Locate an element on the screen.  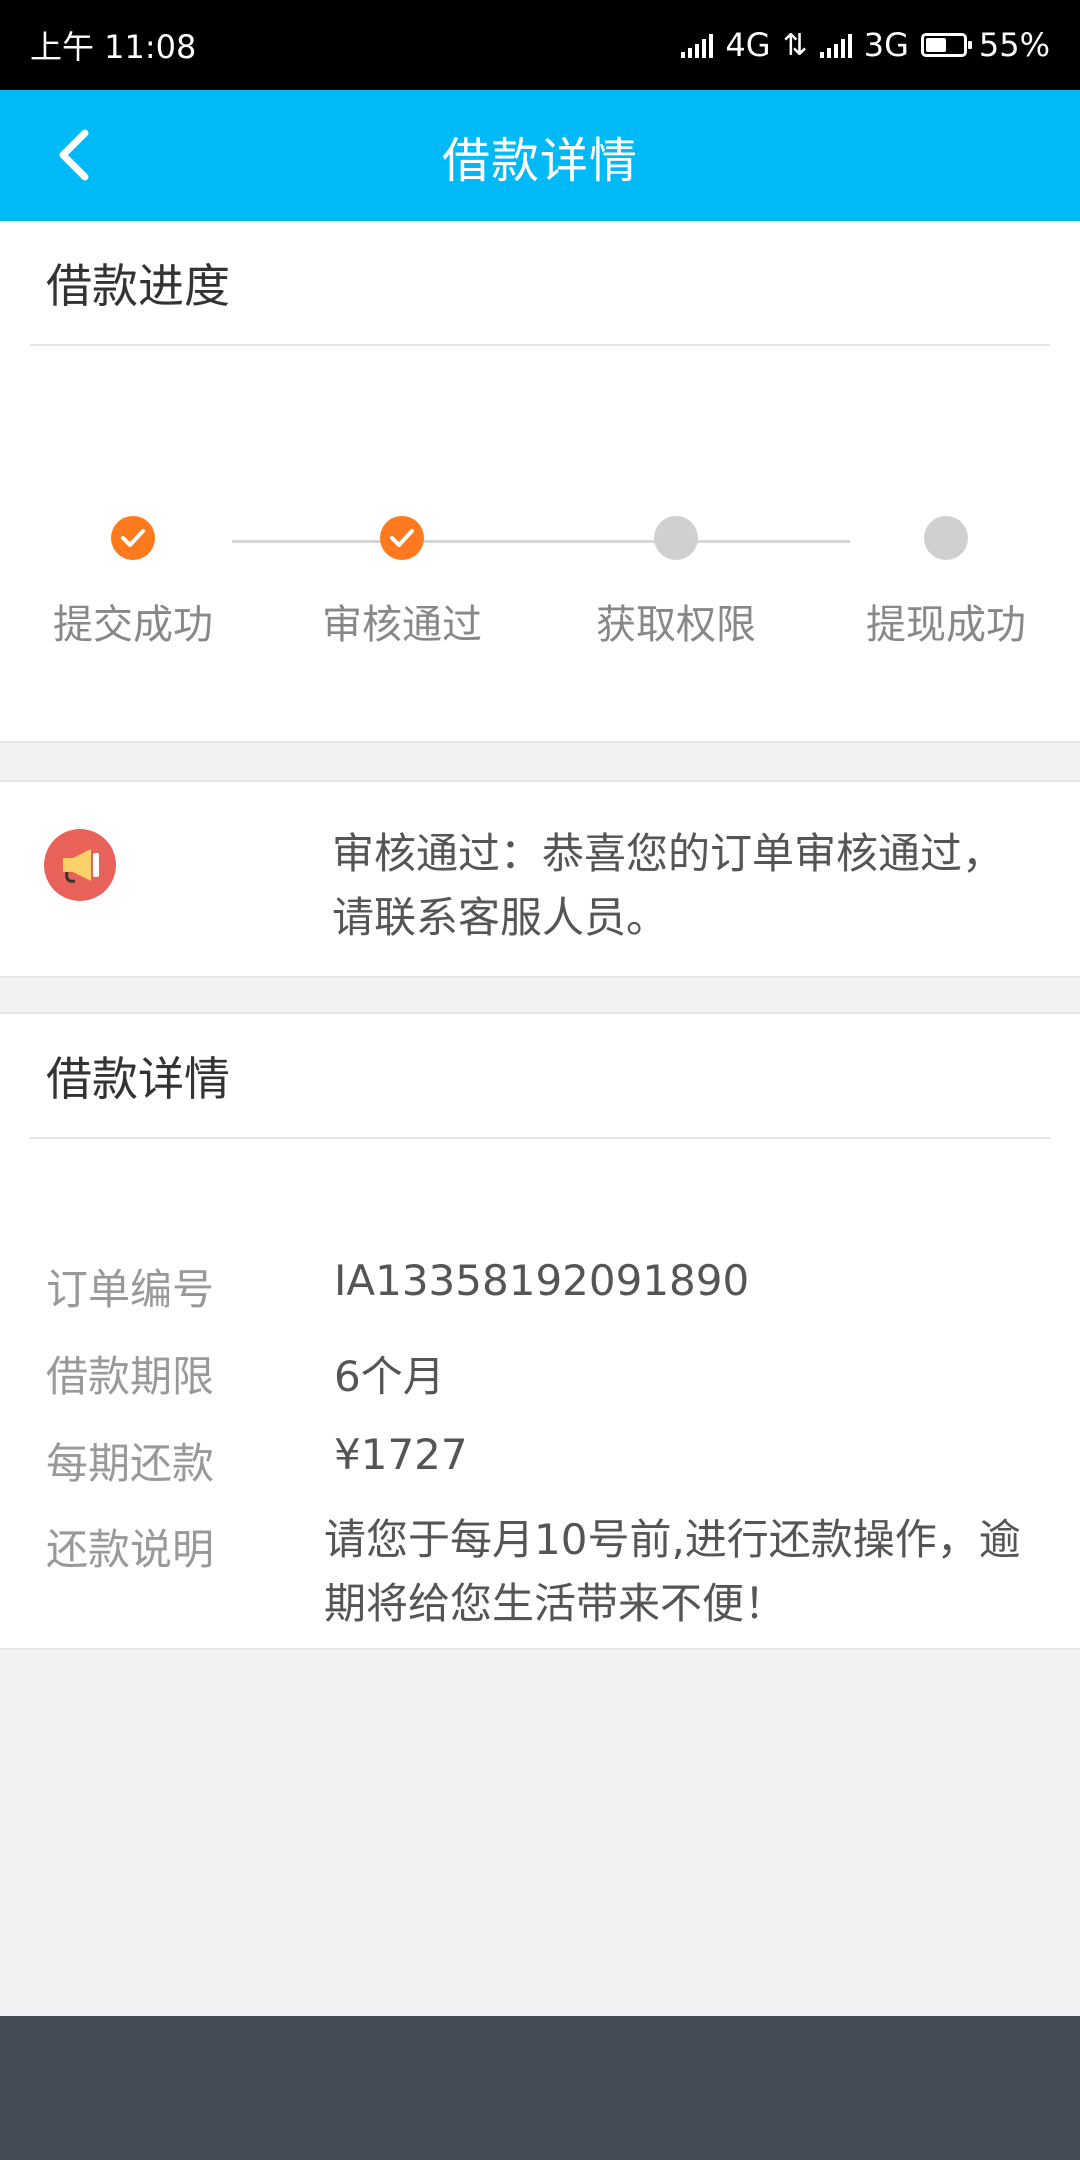
progress-section-title: 借款进度 is located at coordinates (540, 283).